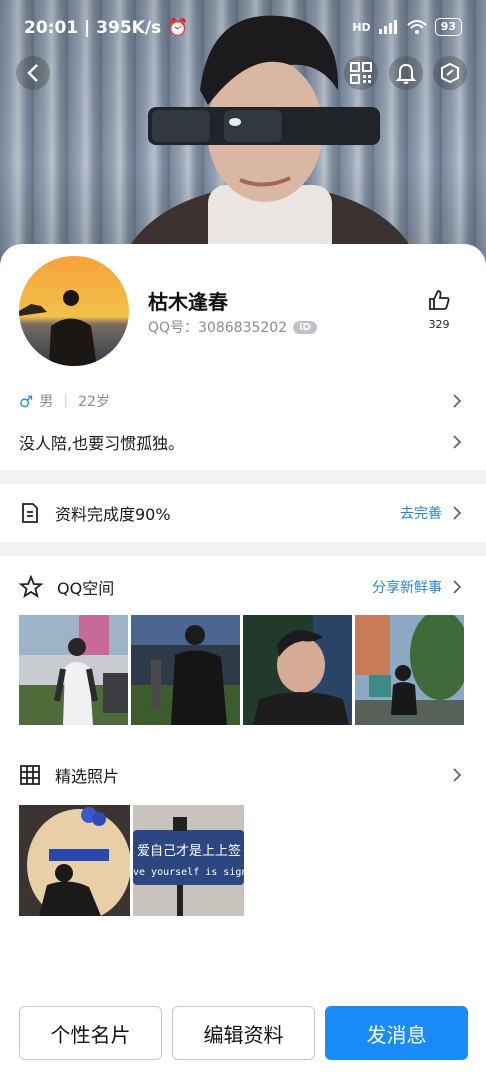 This screenshot has height=1080, width=486. Describe the element at coordinates (439, 300) in the screenshot. I see `thumbs-up-icon` at that location.